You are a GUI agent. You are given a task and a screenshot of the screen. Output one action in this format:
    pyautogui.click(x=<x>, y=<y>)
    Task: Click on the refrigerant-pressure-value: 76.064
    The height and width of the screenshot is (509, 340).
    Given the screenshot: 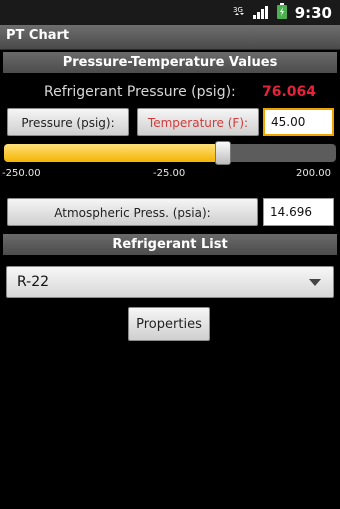 What is the action you would take?
    pyautogui.click(x=289, y=92)
    